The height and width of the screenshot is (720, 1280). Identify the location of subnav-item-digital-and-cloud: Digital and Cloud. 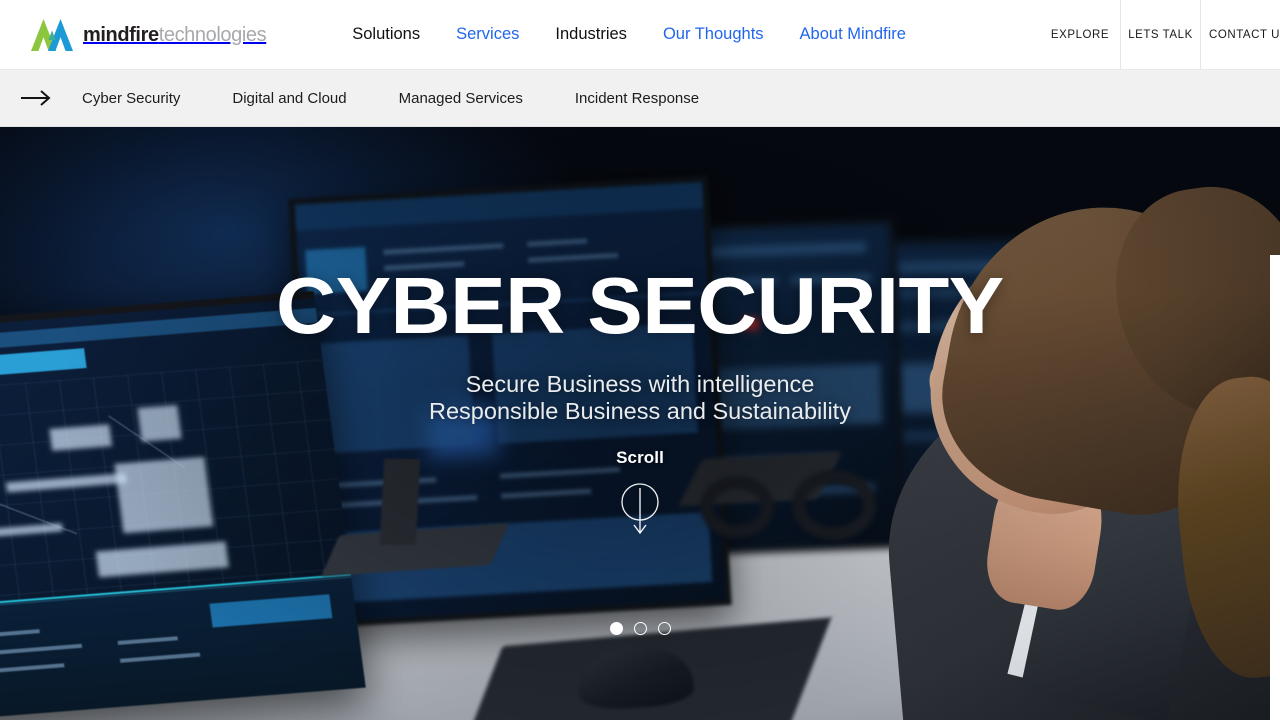
(289, 98).